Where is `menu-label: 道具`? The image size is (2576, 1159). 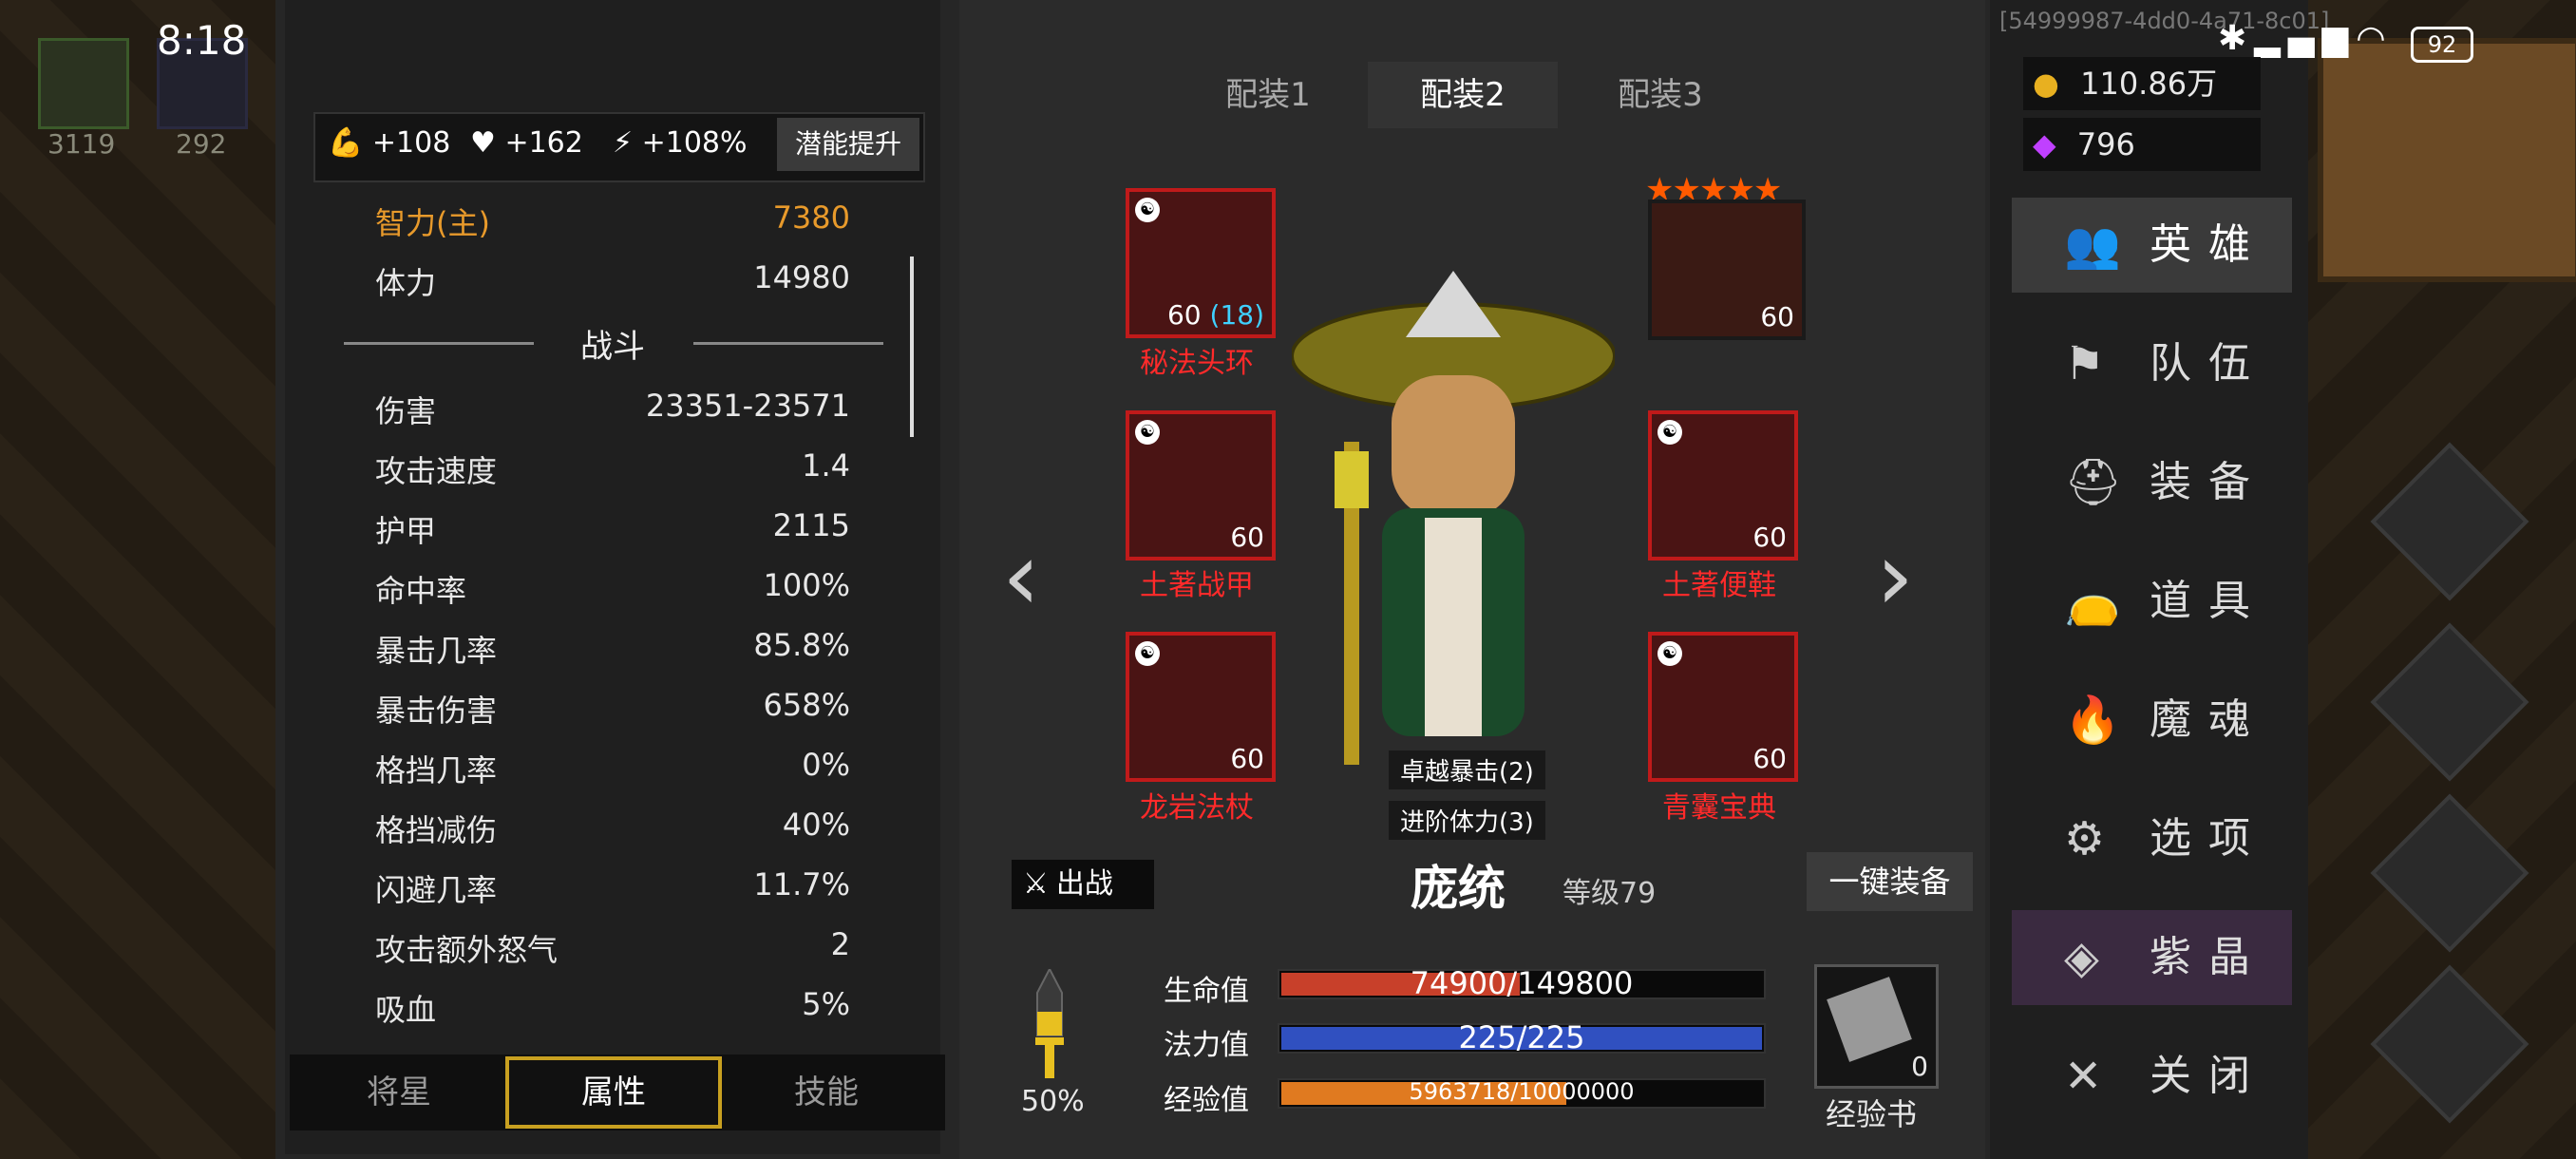 menu-label: 道具 is located at coordinates (2208, 601).